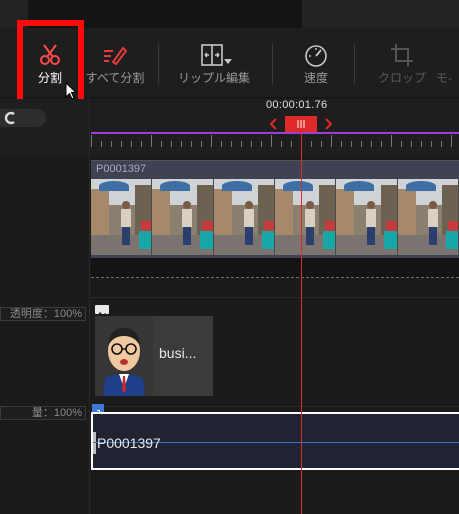 This screenshot has height=514, width=459. I want to click on crop-label: クロップ, so click(401, 78).